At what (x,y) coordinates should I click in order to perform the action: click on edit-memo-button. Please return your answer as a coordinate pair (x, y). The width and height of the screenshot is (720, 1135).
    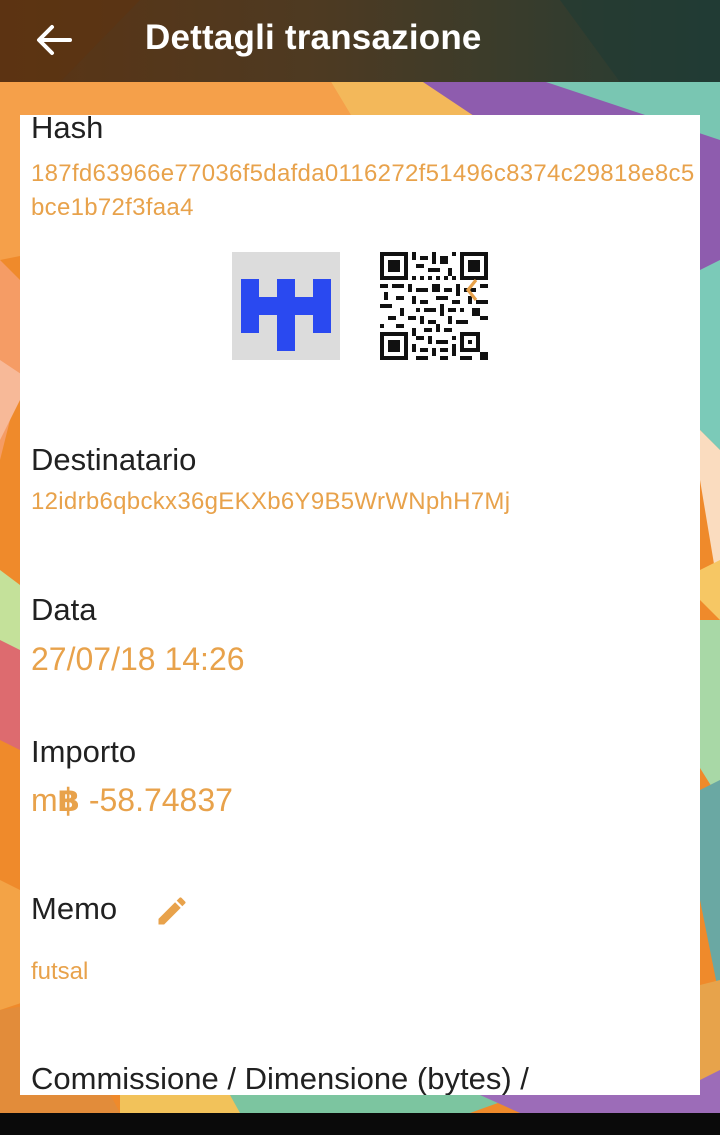
    Looking at the image, I should click on (172, 911).